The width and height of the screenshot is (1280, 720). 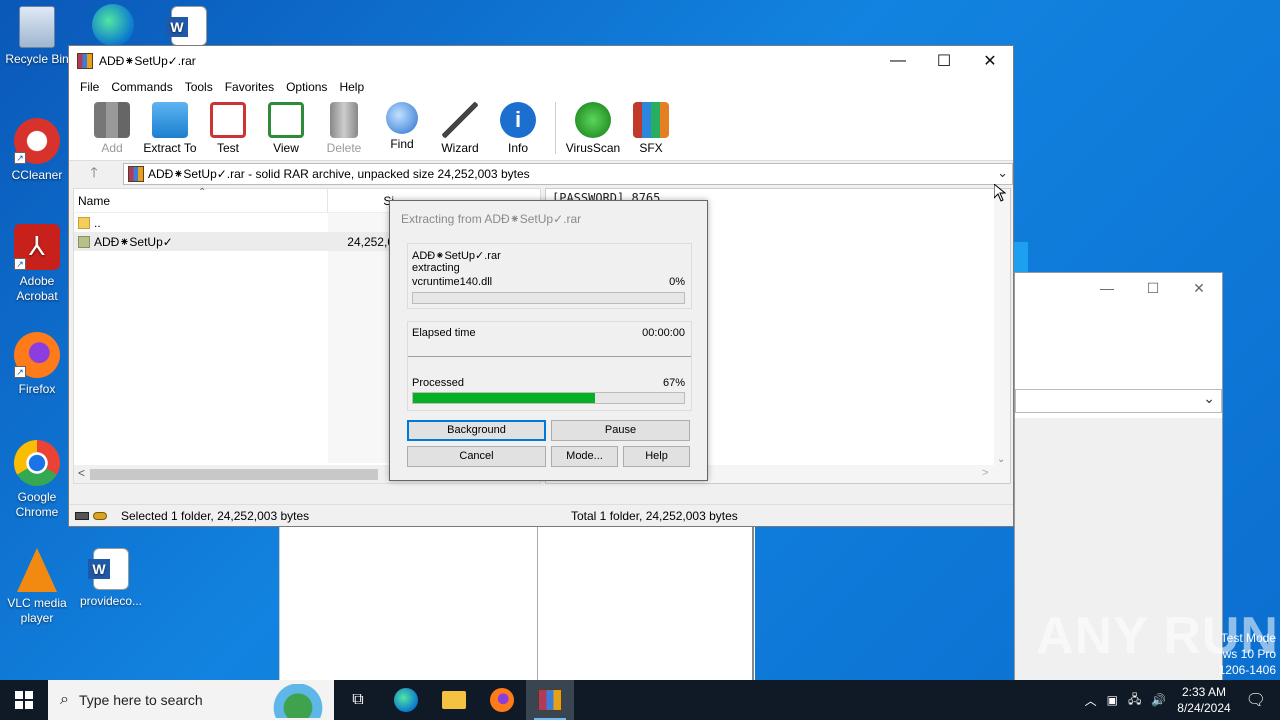 What do you see at coordinates (189, 28) in the screenshot?
I see `desktop-icon-word: W` at bounding box center [189, 28].